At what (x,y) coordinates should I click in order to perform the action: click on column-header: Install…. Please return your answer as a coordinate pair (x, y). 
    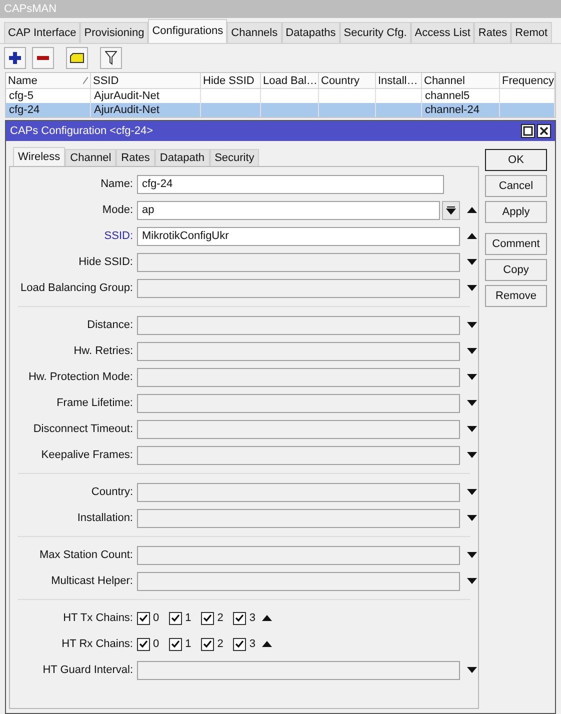
    Looking at the image, I should click on (399, 80).